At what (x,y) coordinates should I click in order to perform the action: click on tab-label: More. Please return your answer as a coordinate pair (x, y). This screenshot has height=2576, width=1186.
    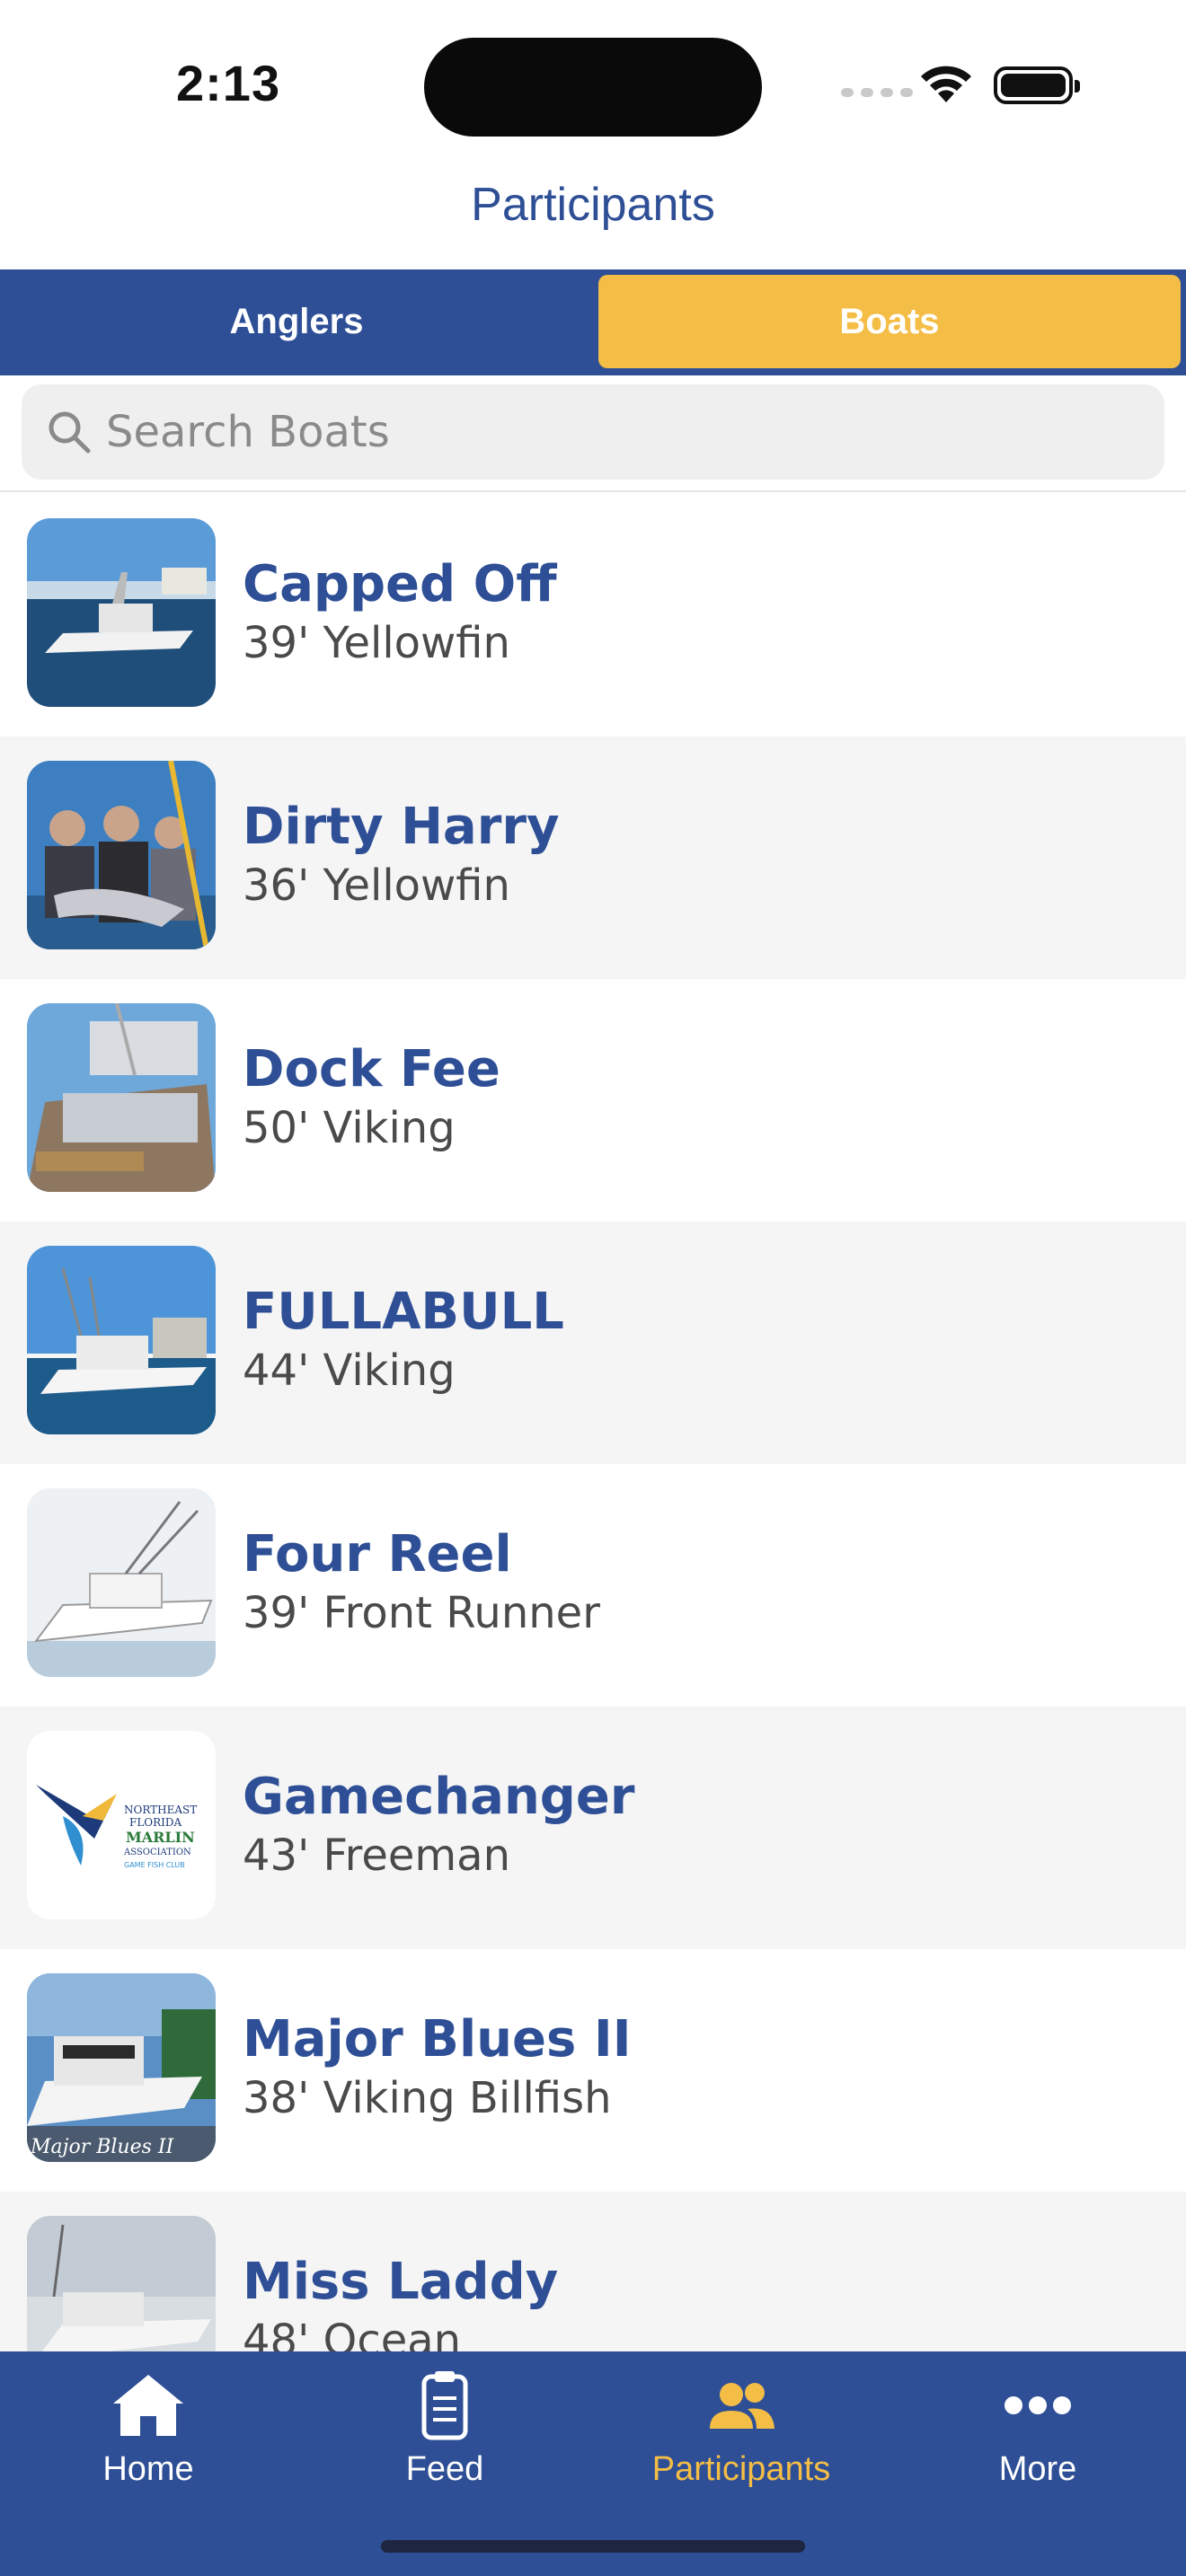
    Looking at the image, I should click on (1037, 2469).